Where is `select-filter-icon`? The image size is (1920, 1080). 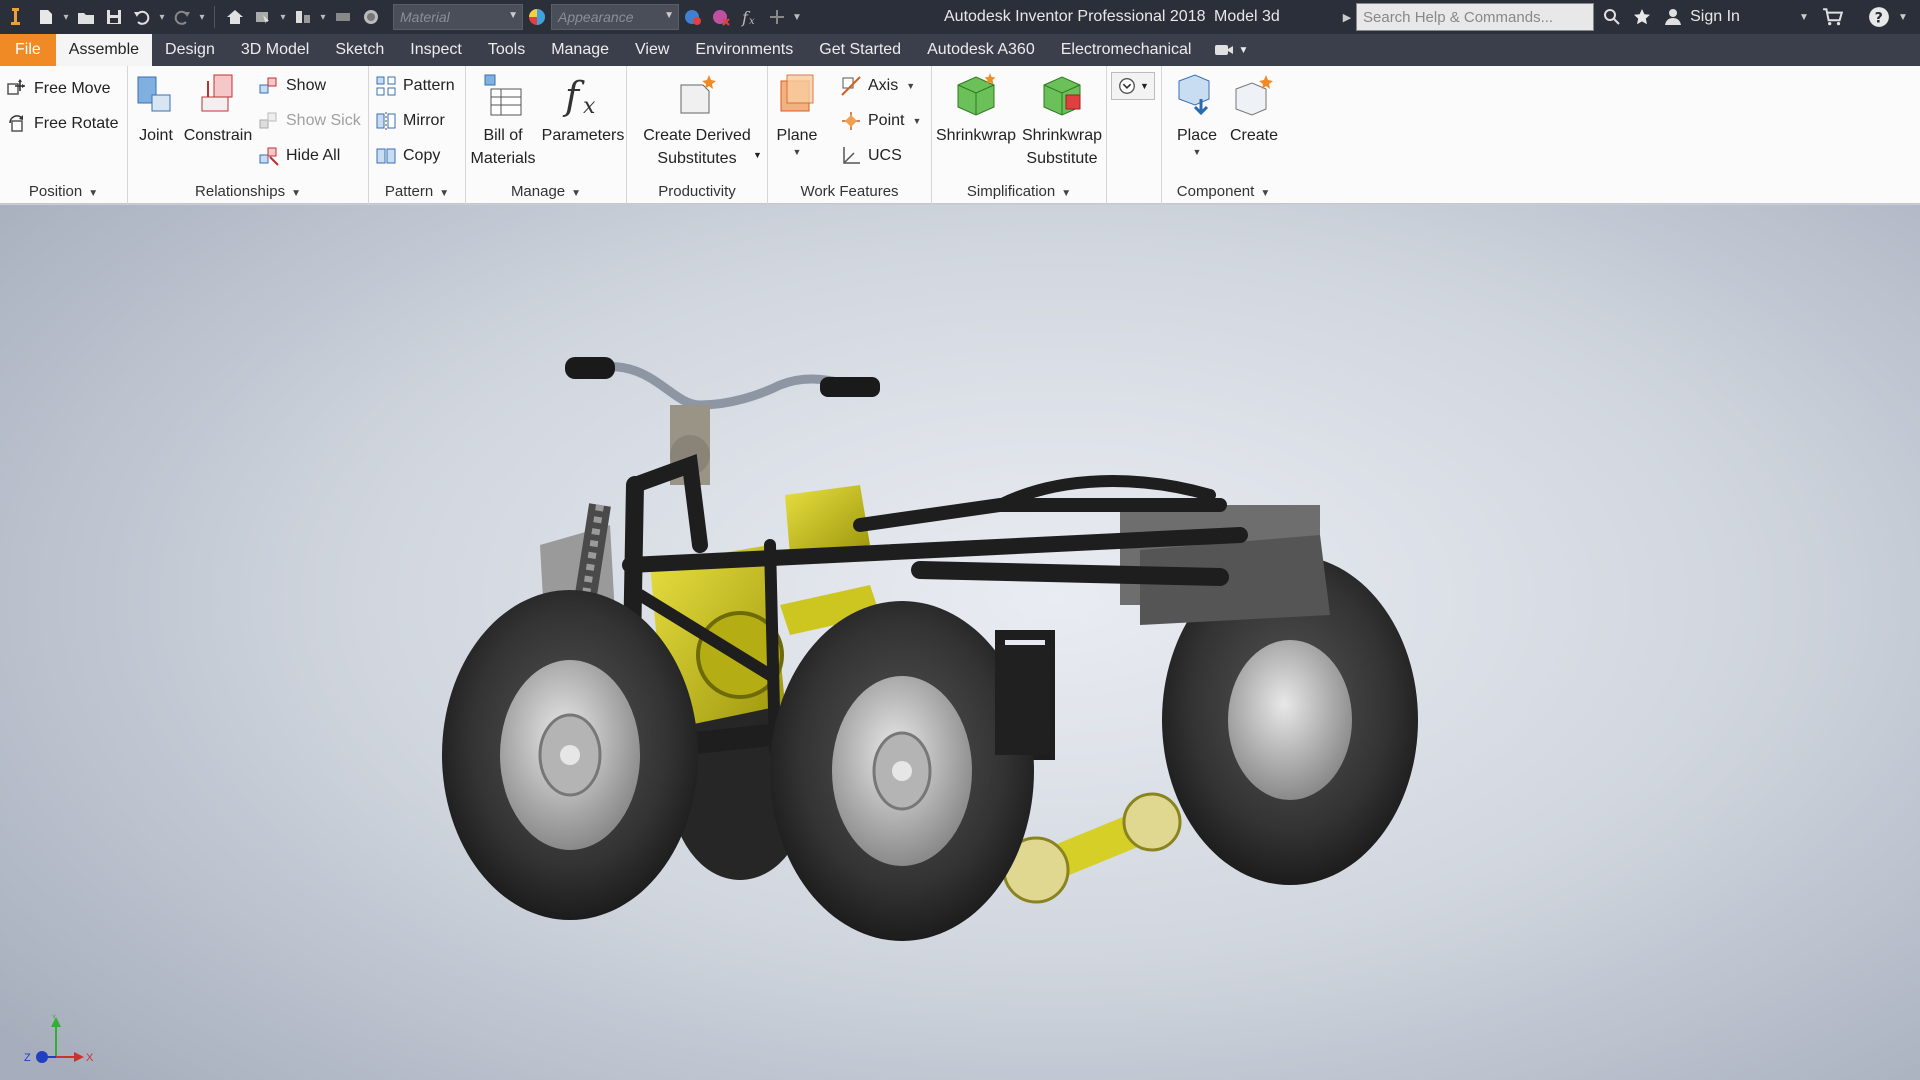 select-filter-icon is located at coordinates (263, 17).